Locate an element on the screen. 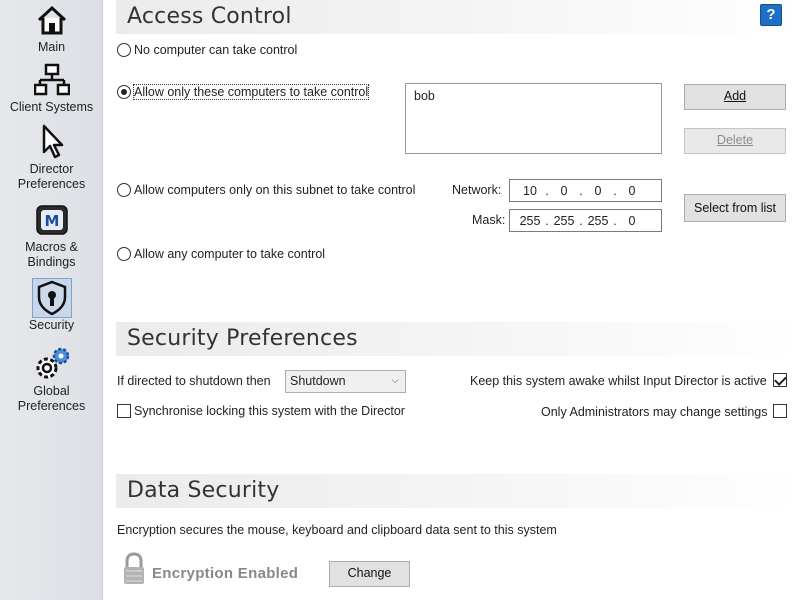 The image size is (800, 600). shield-icon is located at coordinates (51, 298).